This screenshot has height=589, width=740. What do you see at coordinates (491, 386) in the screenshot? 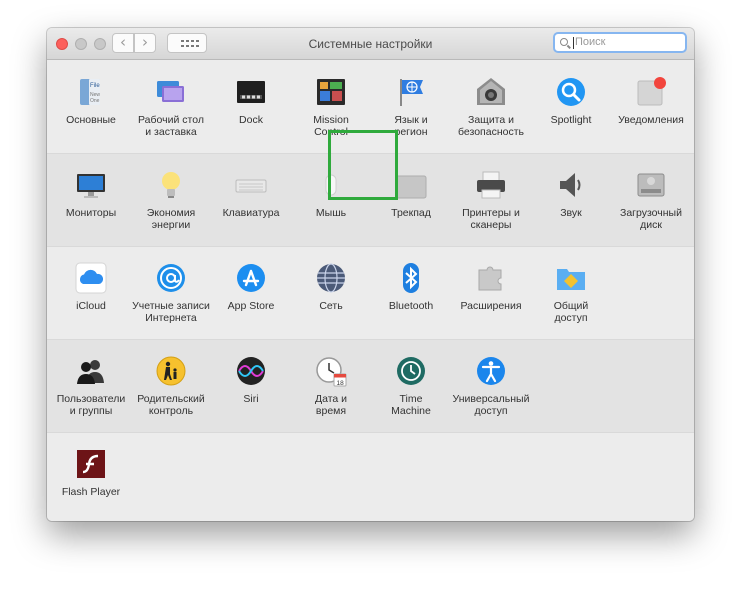
I see `pane-accessibility: Универсальный доступ` at bounding box center [491, 386].